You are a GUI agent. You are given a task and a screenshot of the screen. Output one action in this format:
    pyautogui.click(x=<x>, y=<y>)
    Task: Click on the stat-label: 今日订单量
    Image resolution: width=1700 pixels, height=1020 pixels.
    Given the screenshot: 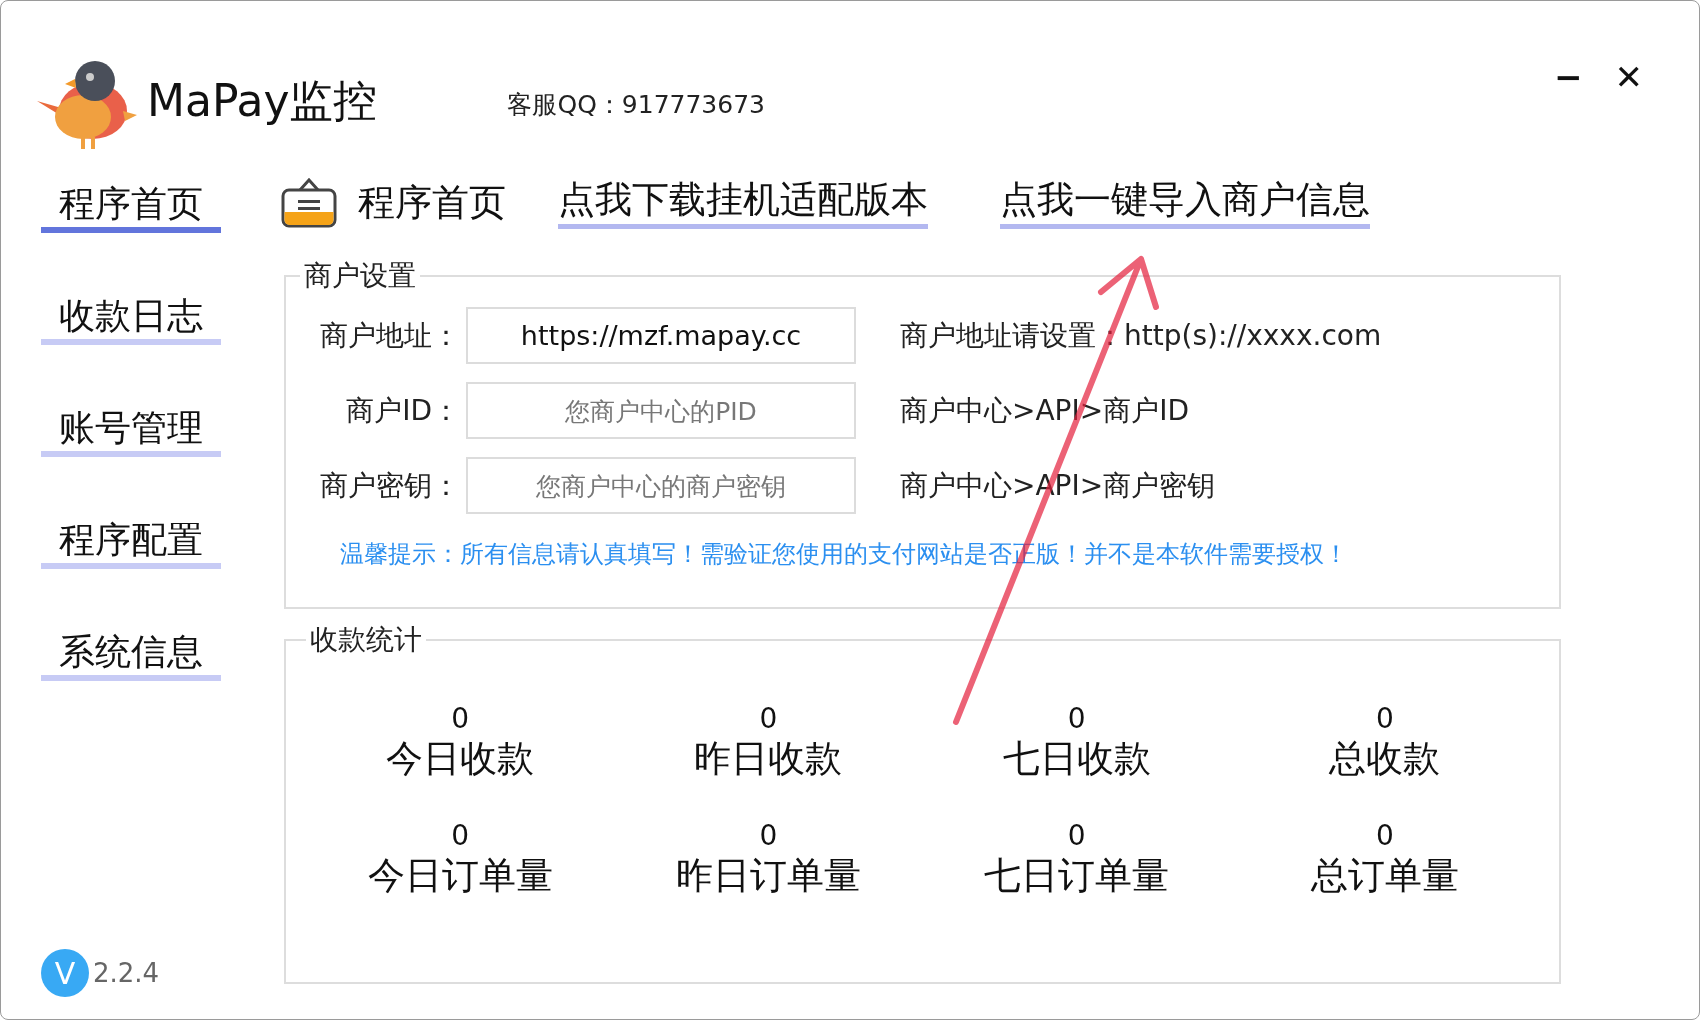 What is the action you would take?
    pyautogui.click(x=460, y=876)
    